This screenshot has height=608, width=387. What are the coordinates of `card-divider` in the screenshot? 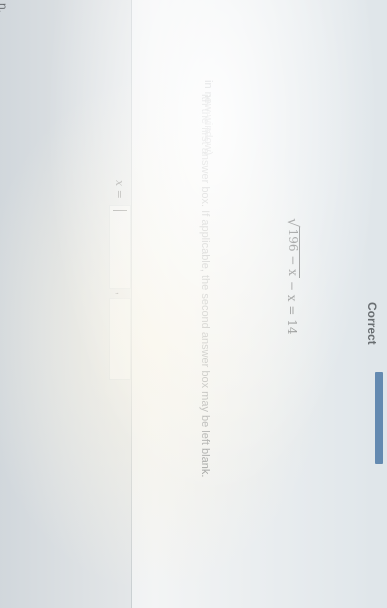 It's located at (131, 304).